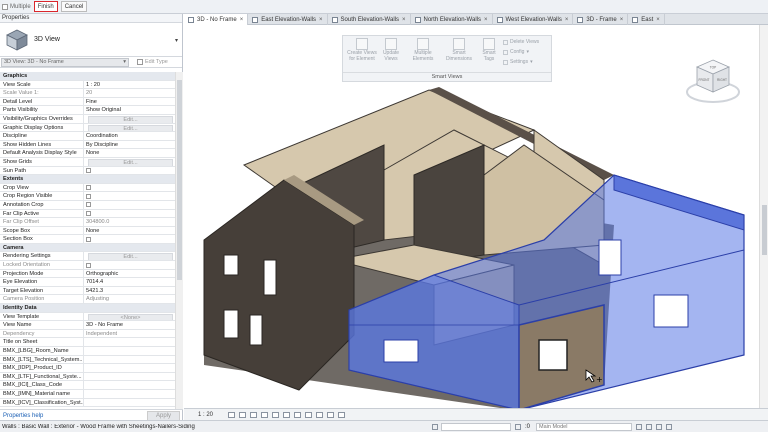  What do you see at coordinates (129, 145) in the screenshot?
I see `property-value: By Discipline` at bounding box center [129, 145].